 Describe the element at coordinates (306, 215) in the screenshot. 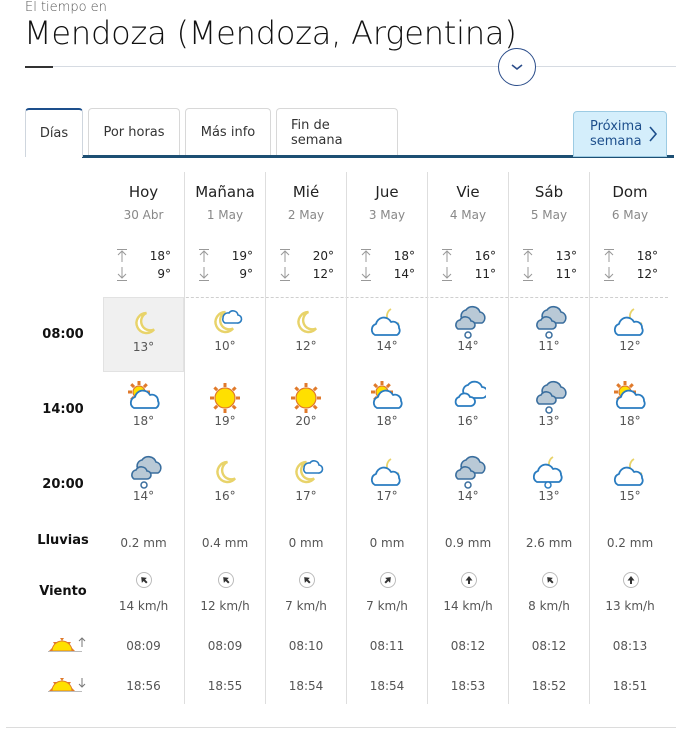

I see `day-date: 2 May` at that location.